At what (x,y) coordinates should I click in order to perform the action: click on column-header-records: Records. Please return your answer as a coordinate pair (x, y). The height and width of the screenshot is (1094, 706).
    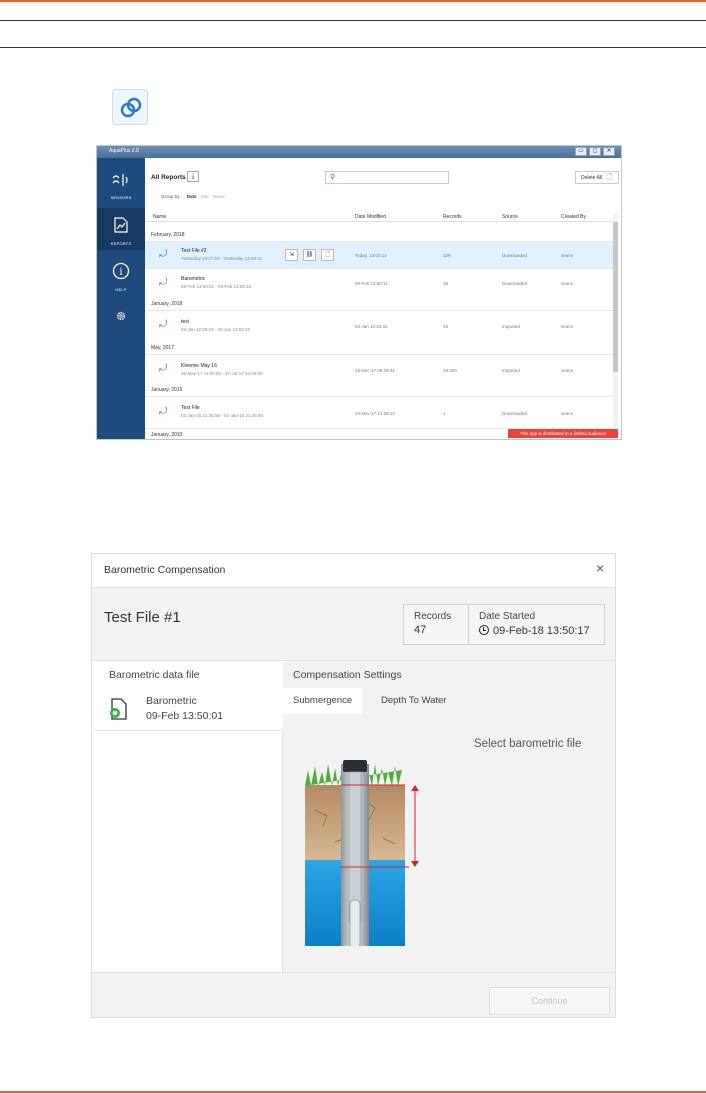
    Looking at the image, I should click on (452, 217).